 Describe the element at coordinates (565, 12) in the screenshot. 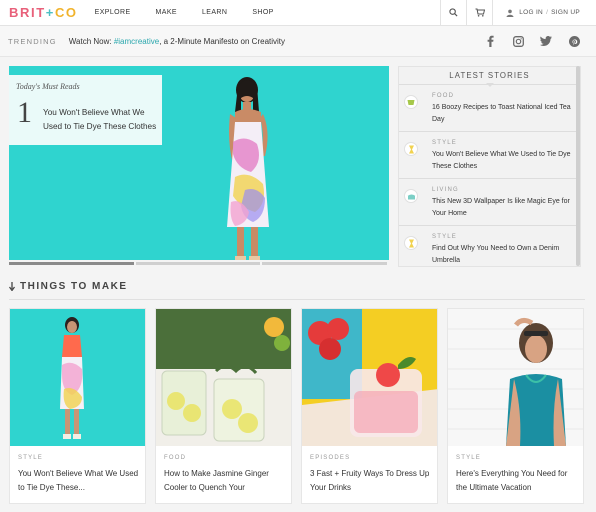

I see `signup-link: SIGN UP` at that location.